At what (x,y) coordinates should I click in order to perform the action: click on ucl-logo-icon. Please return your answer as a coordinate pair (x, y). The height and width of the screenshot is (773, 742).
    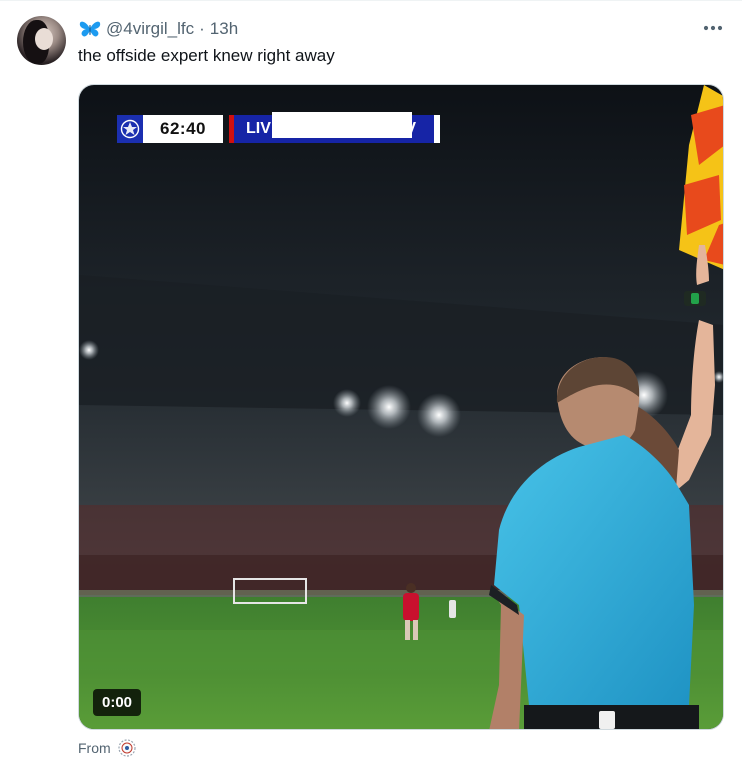
    Looking at the image, I should click on (130, 129).